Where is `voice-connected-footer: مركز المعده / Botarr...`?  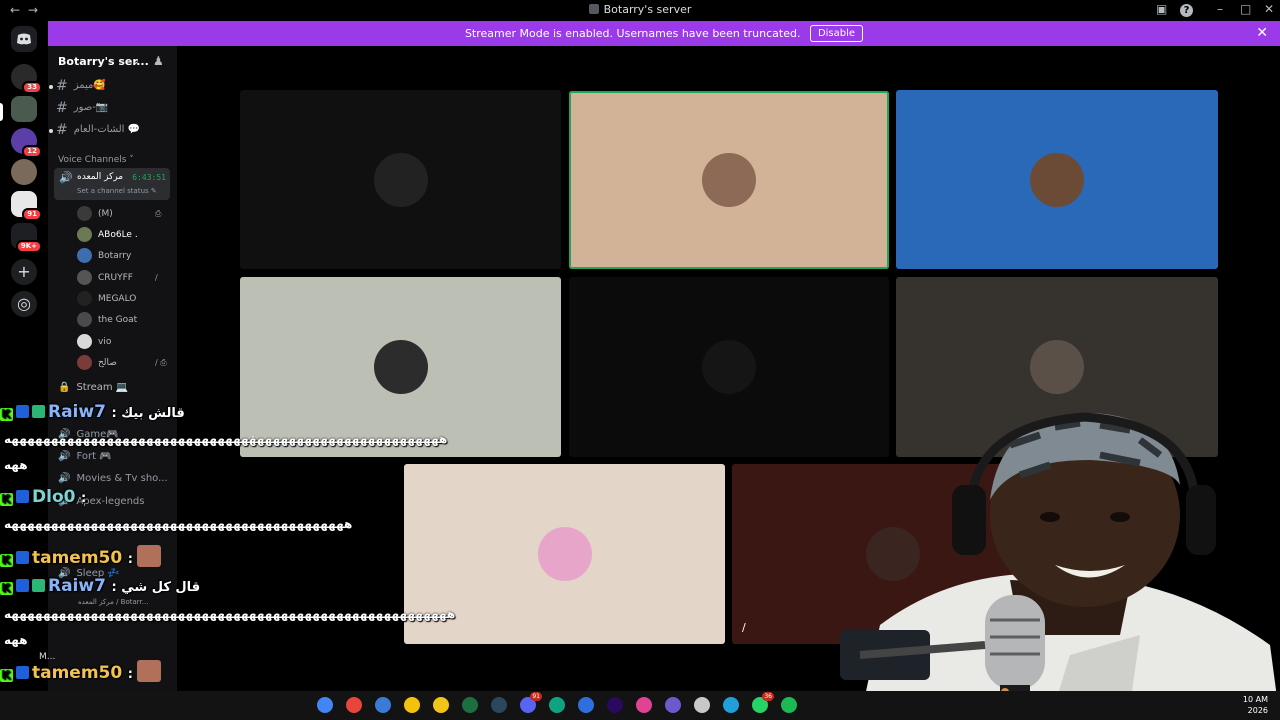 voice-connected-footer: مركز المعده / Botarr... is located at coordinates (113, 602).